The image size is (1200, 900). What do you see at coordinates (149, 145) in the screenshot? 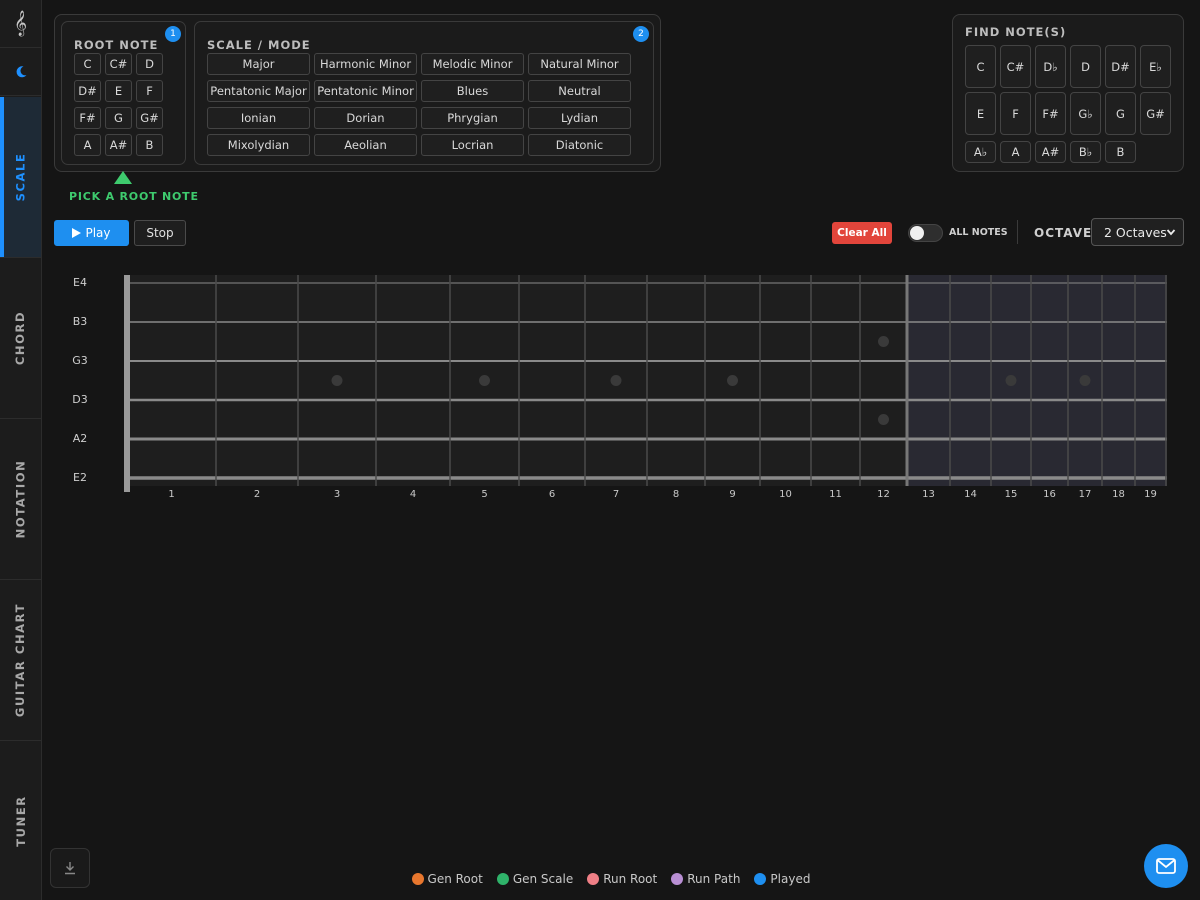
I see `root-note-button: B` at bounding box center [149, 145].